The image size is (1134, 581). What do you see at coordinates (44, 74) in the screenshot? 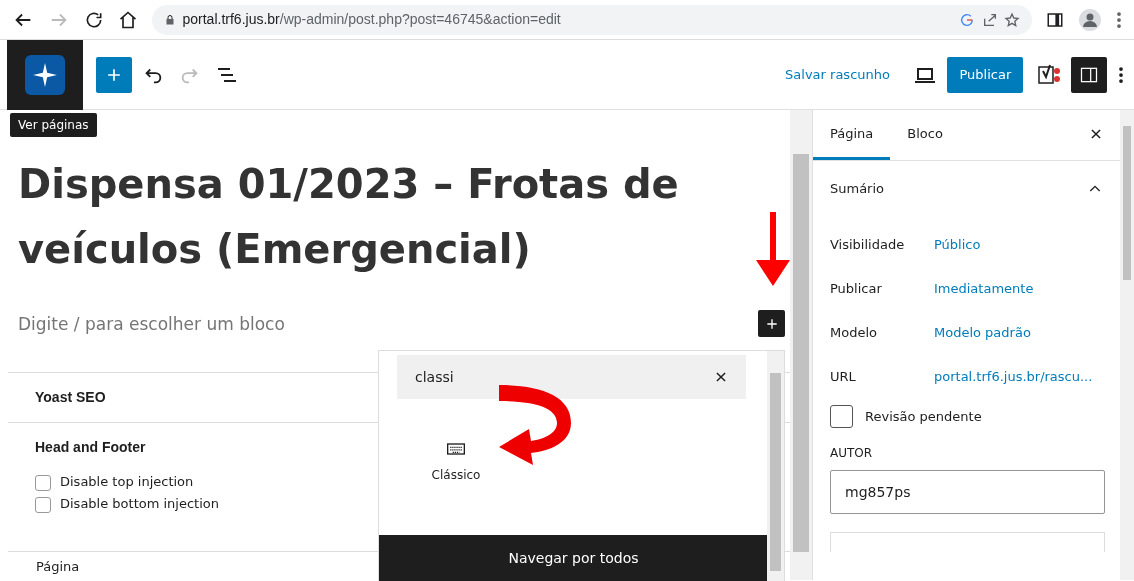
I see `site-logo` at bounding box center [44, 74].